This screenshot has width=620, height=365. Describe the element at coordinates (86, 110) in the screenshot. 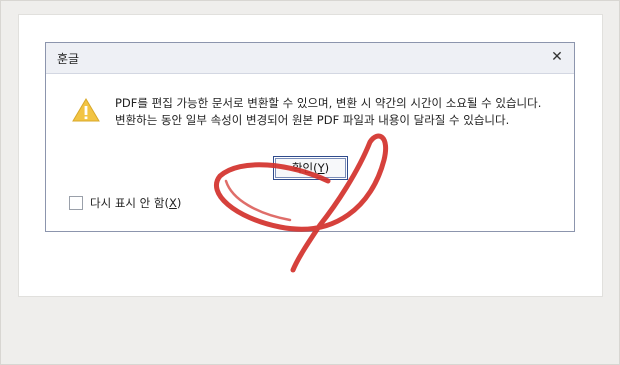

I see `warning-icon` at that location.